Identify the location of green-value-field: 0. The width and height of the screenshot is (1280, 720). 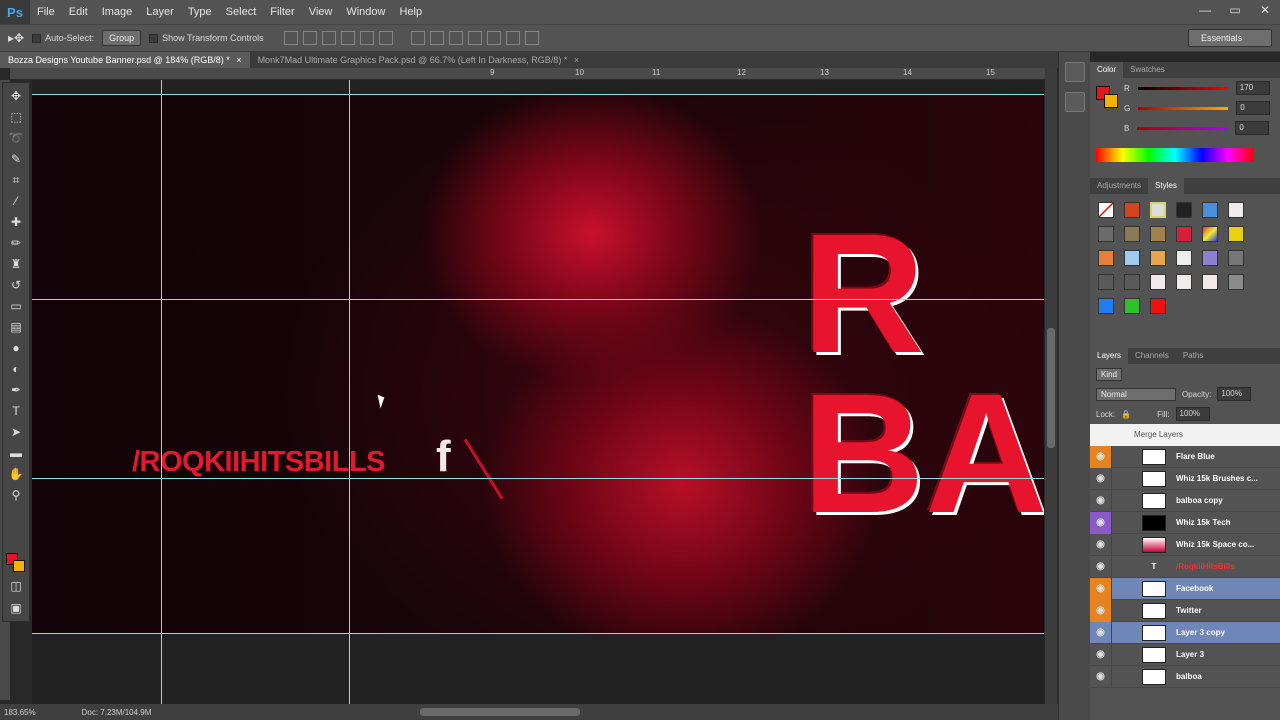
(1253, 108).